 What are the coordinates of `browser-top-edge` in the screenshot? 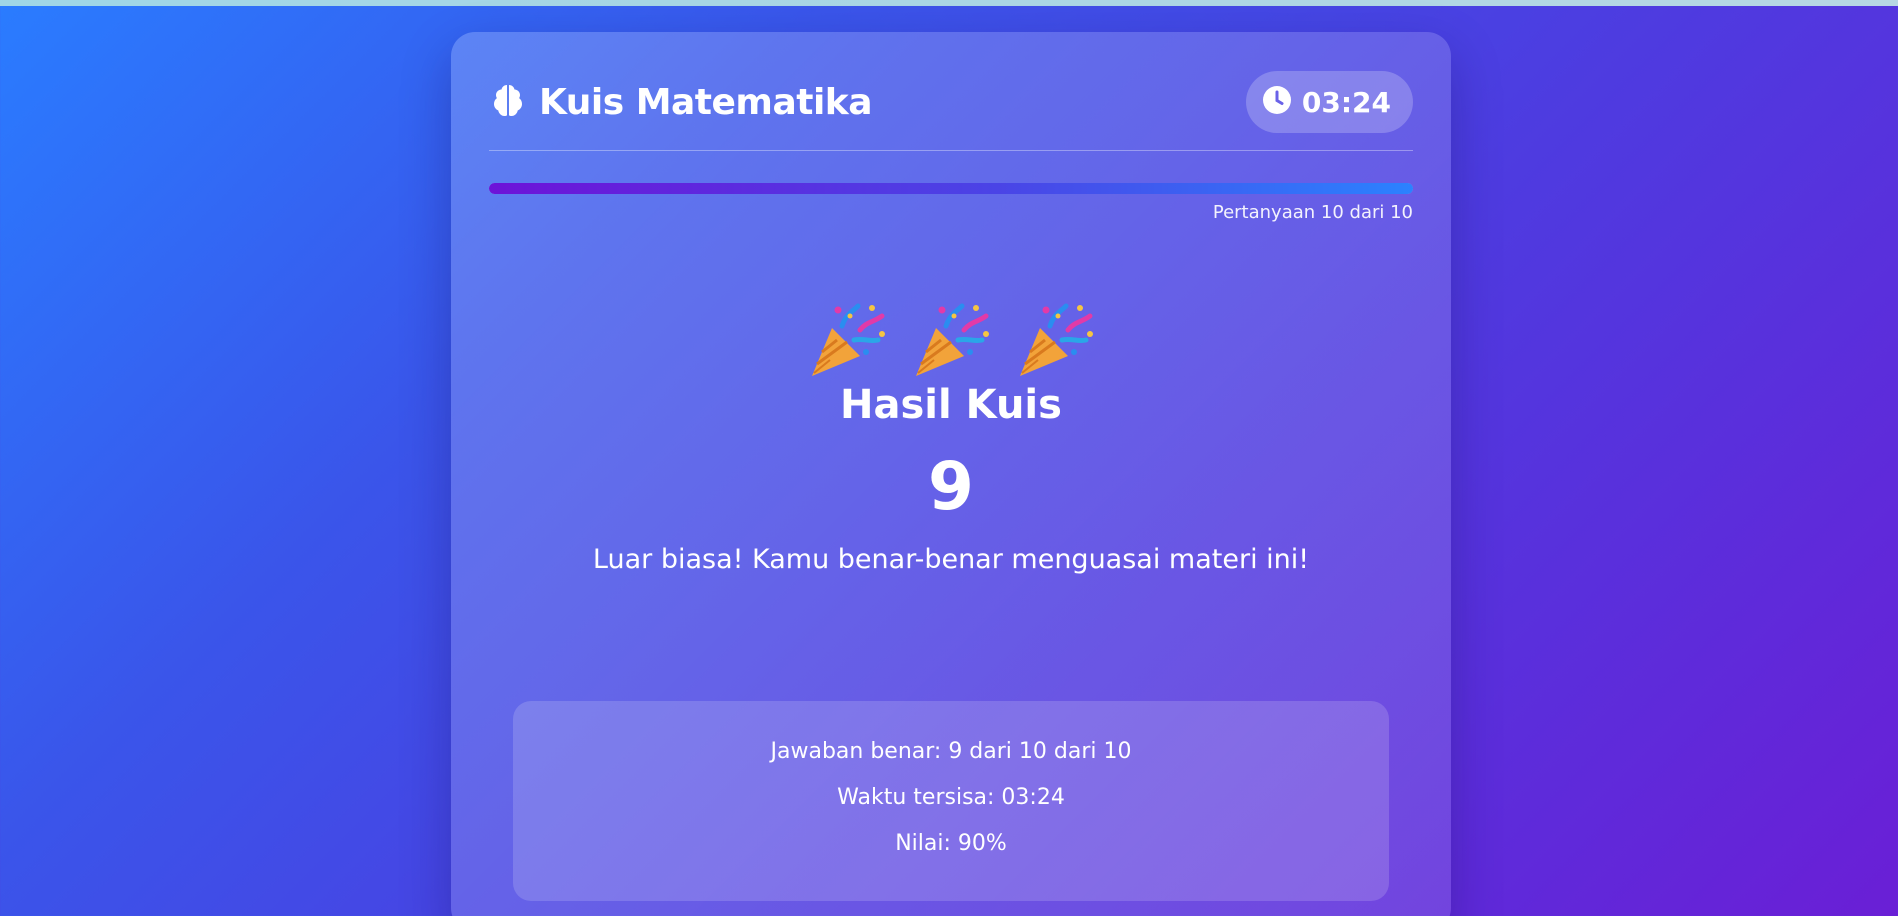 It's located at (949, 3).